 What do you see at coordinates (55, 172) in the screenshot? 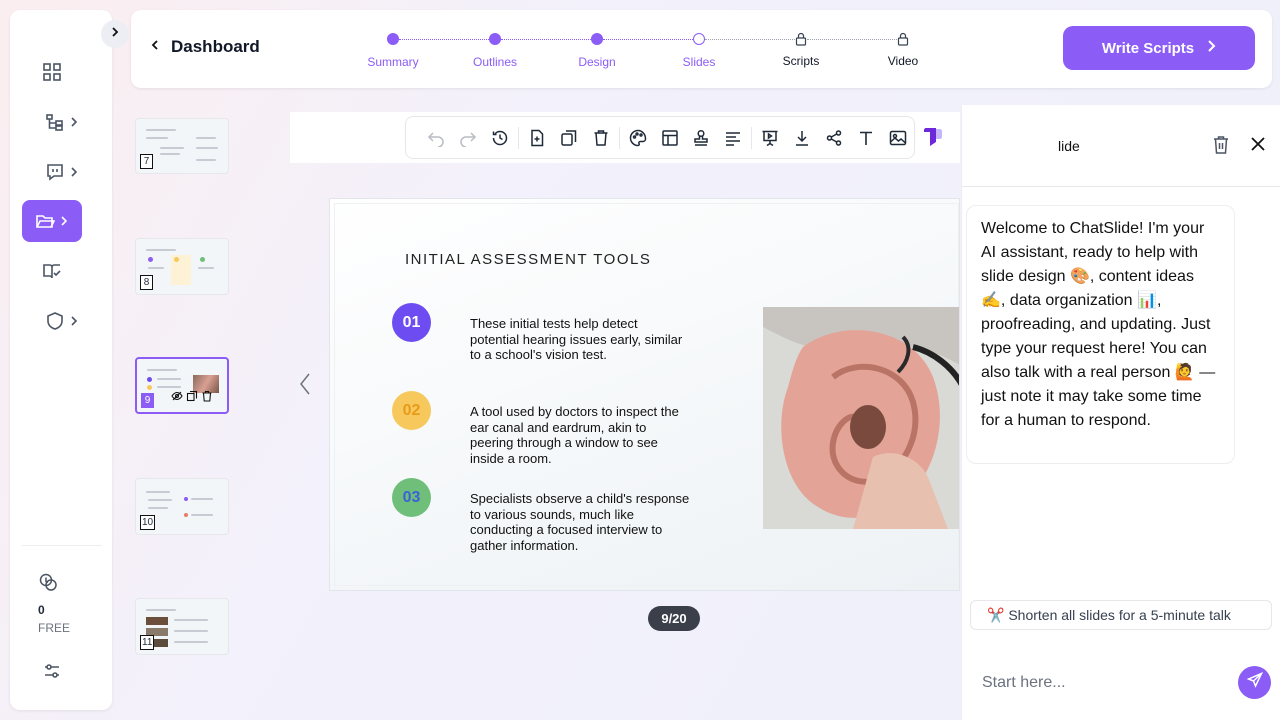
I see `chat-bubble-icon` at bounding box center [55, 172].